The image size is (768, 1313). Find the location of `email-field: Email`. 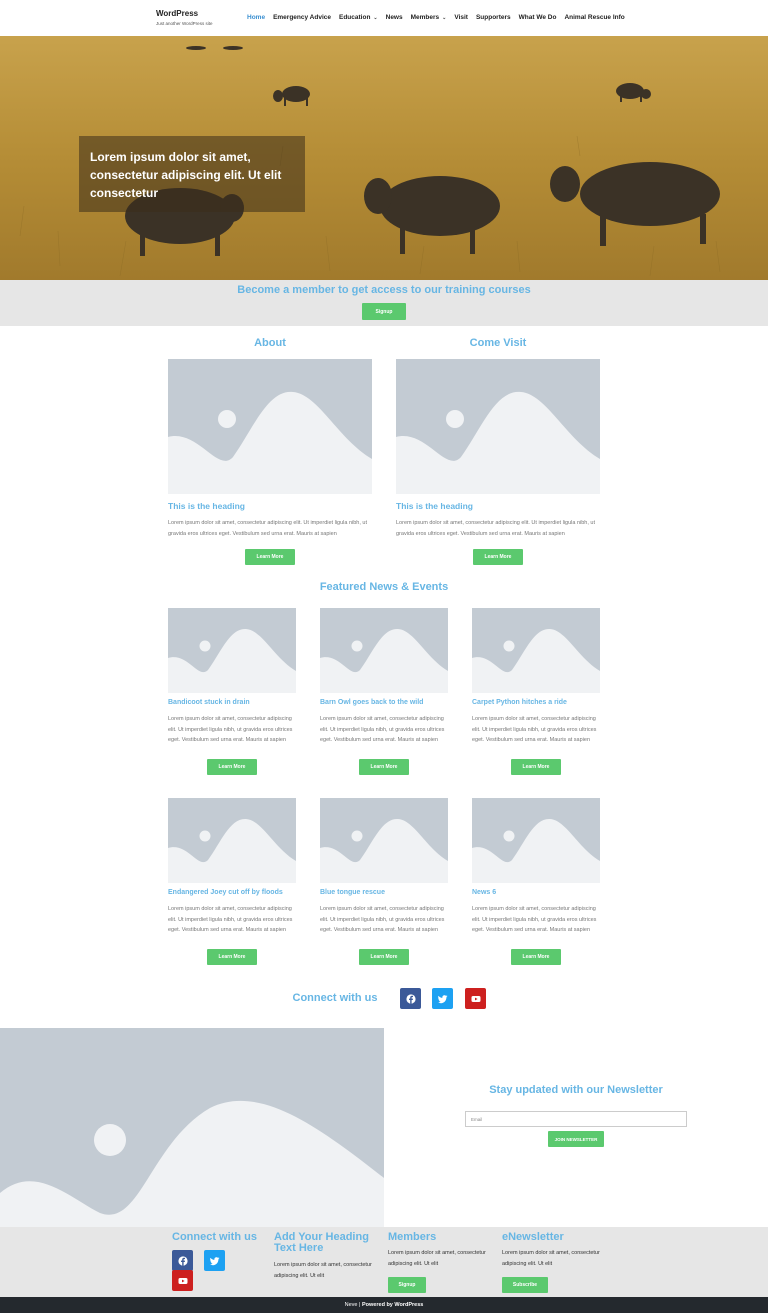

email-field: Email is located at coordinates (576, 1119).